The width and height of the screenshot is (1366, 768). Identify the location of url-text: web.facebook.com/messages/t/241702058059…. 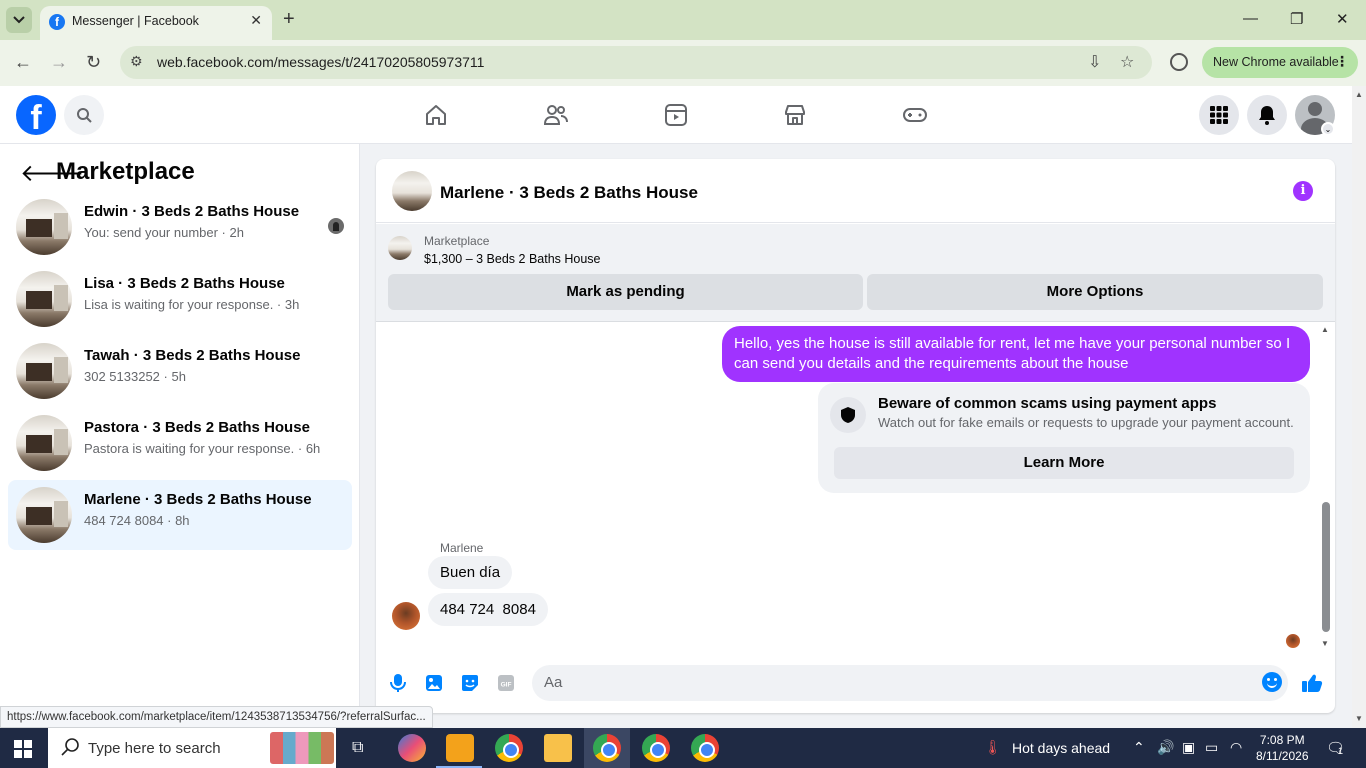
(321, 62).